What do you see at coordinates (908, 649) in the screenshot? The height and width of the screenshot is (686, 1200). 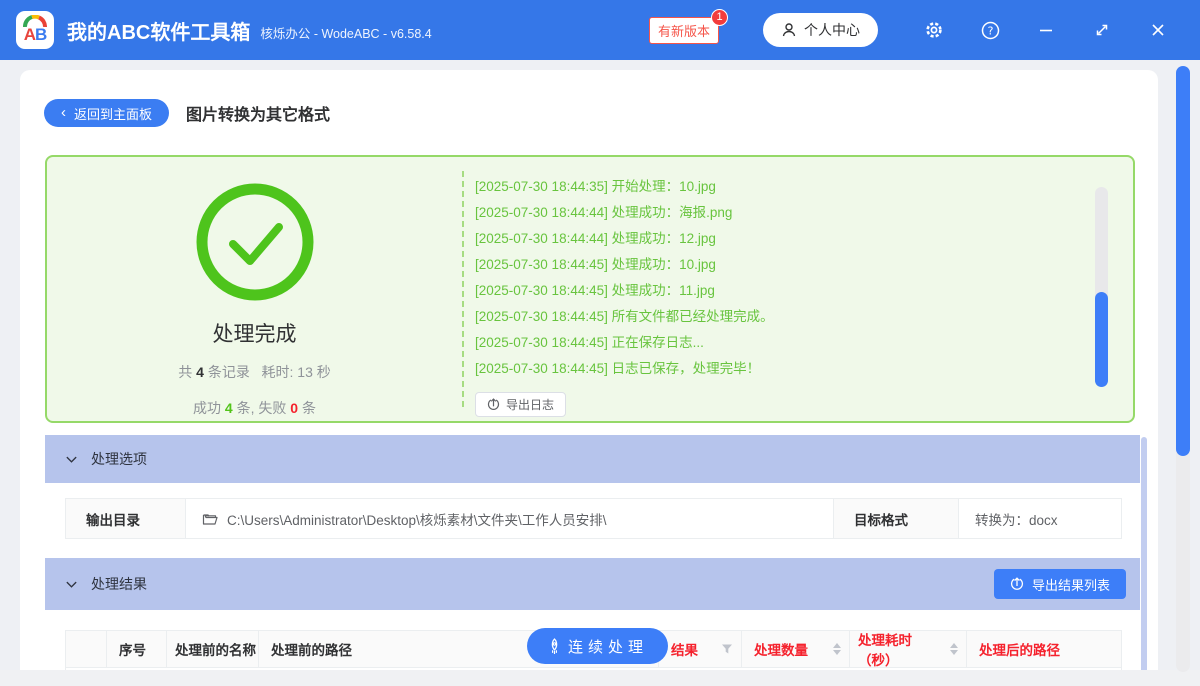 I see `column-header-elapsed: 处理耗时（秒）` at bounding box center [908, 649].